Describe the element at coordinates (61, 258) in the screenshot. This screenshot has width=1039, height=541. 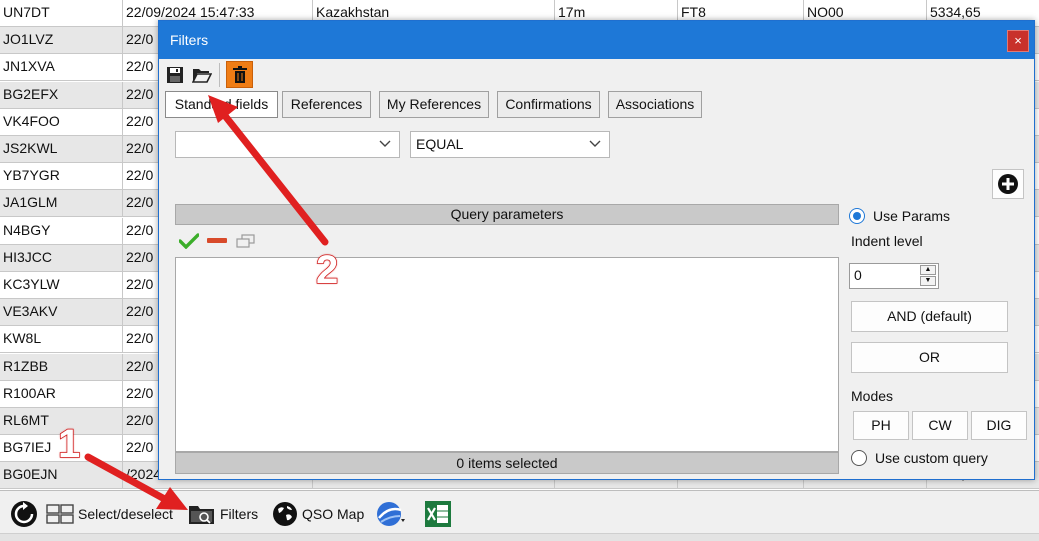
I see `table-cell-call: HI3JCC` at that location.